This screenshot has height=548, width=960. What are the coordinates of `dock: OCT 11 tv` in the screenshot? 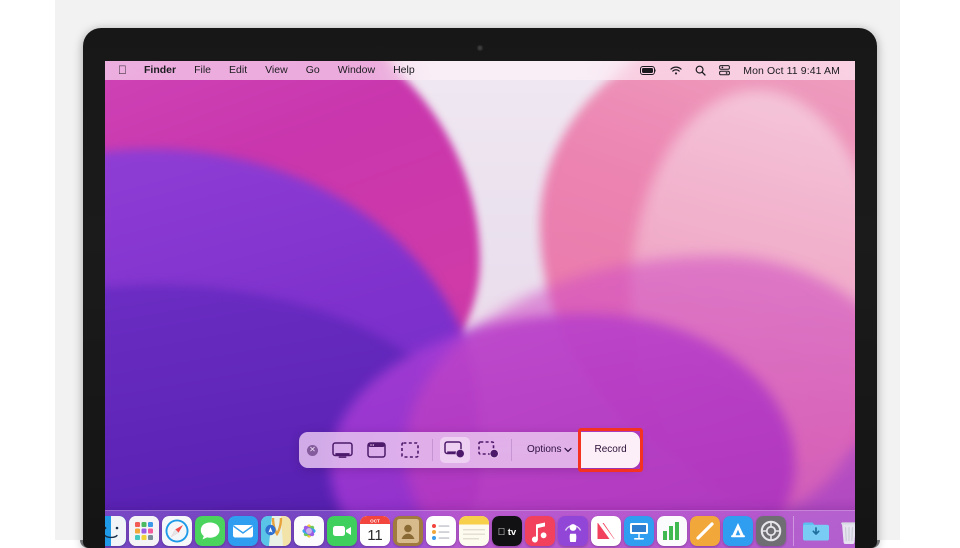 It's located at (480, 529).